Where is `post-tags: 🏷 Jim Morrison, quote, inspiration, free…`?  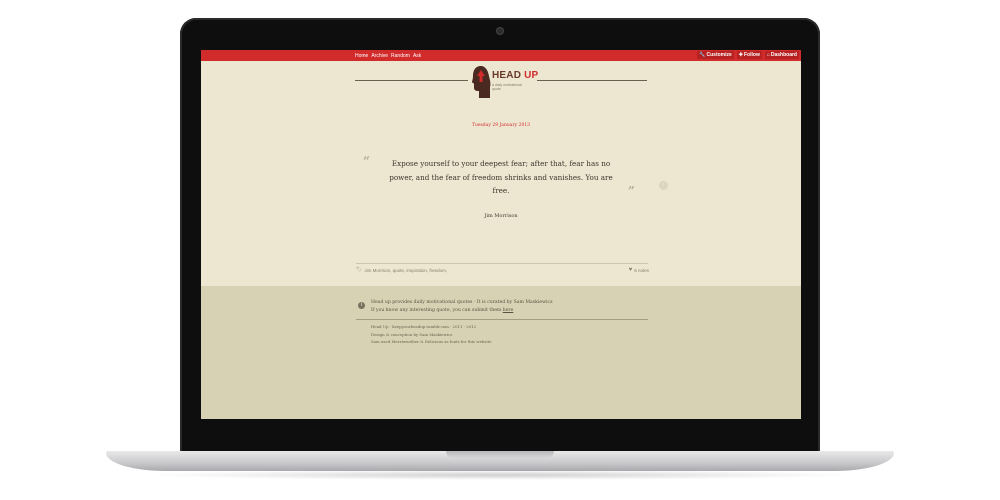
post-tags: 🏷 Jim Morrison, quote, inspiration, free… is located at coordinates (401, 270).